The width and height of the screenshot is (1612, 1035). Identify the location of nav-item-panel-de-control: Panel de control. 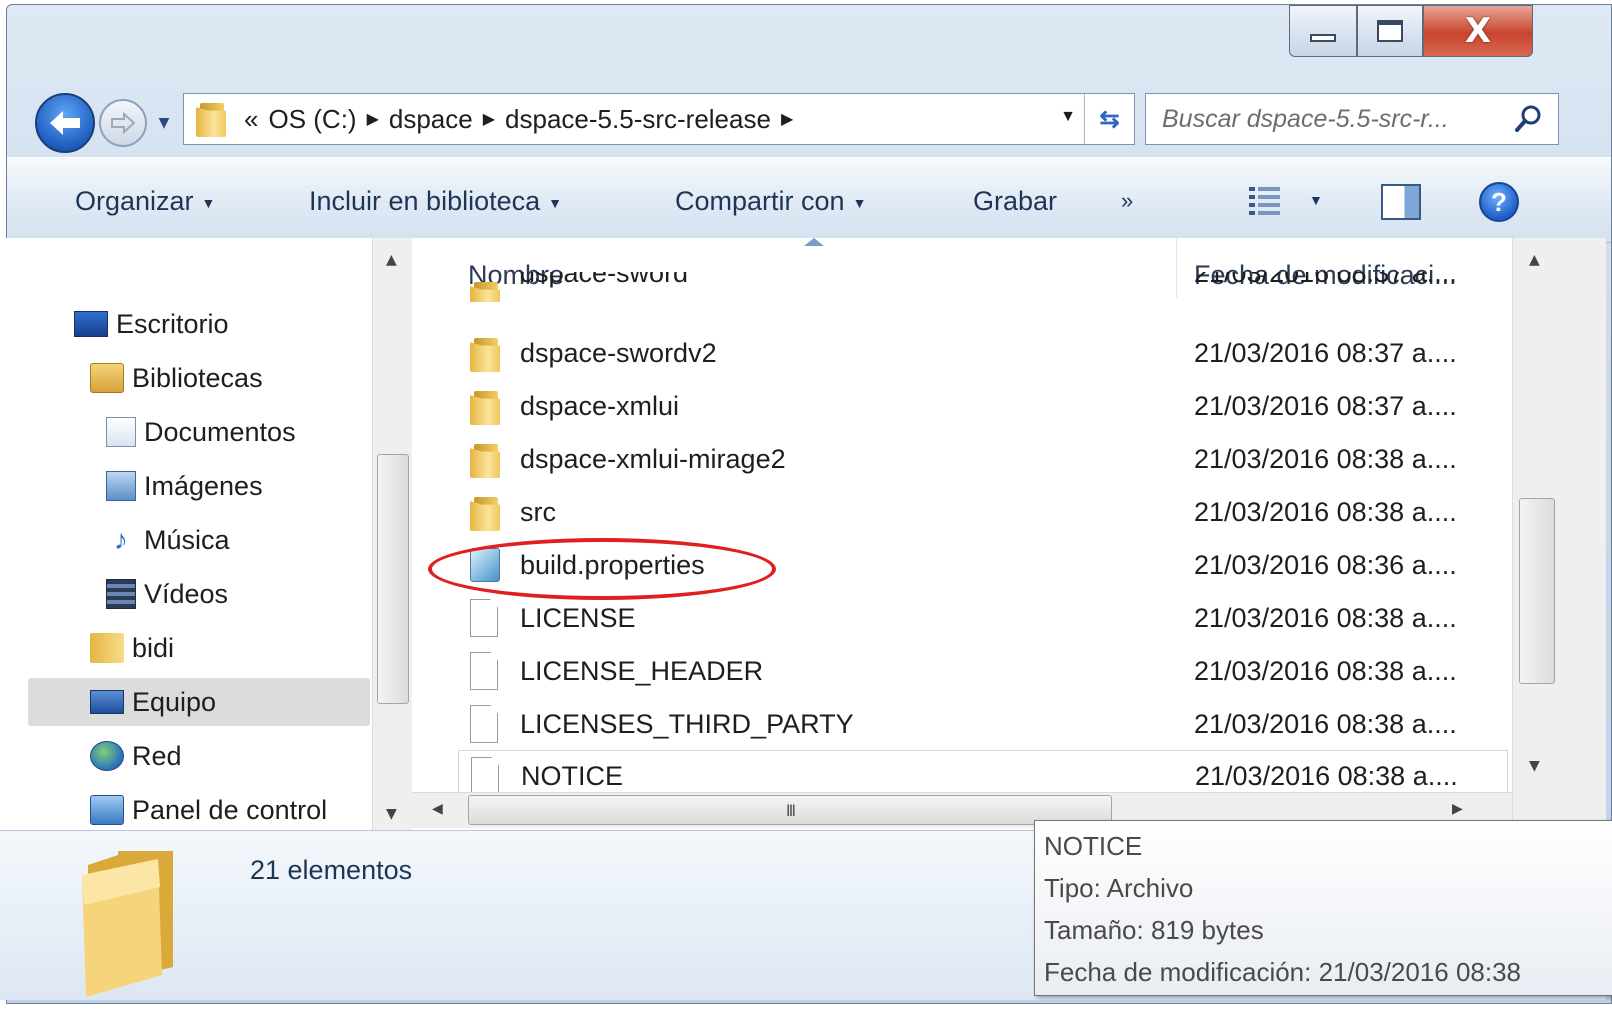
(208, 808).